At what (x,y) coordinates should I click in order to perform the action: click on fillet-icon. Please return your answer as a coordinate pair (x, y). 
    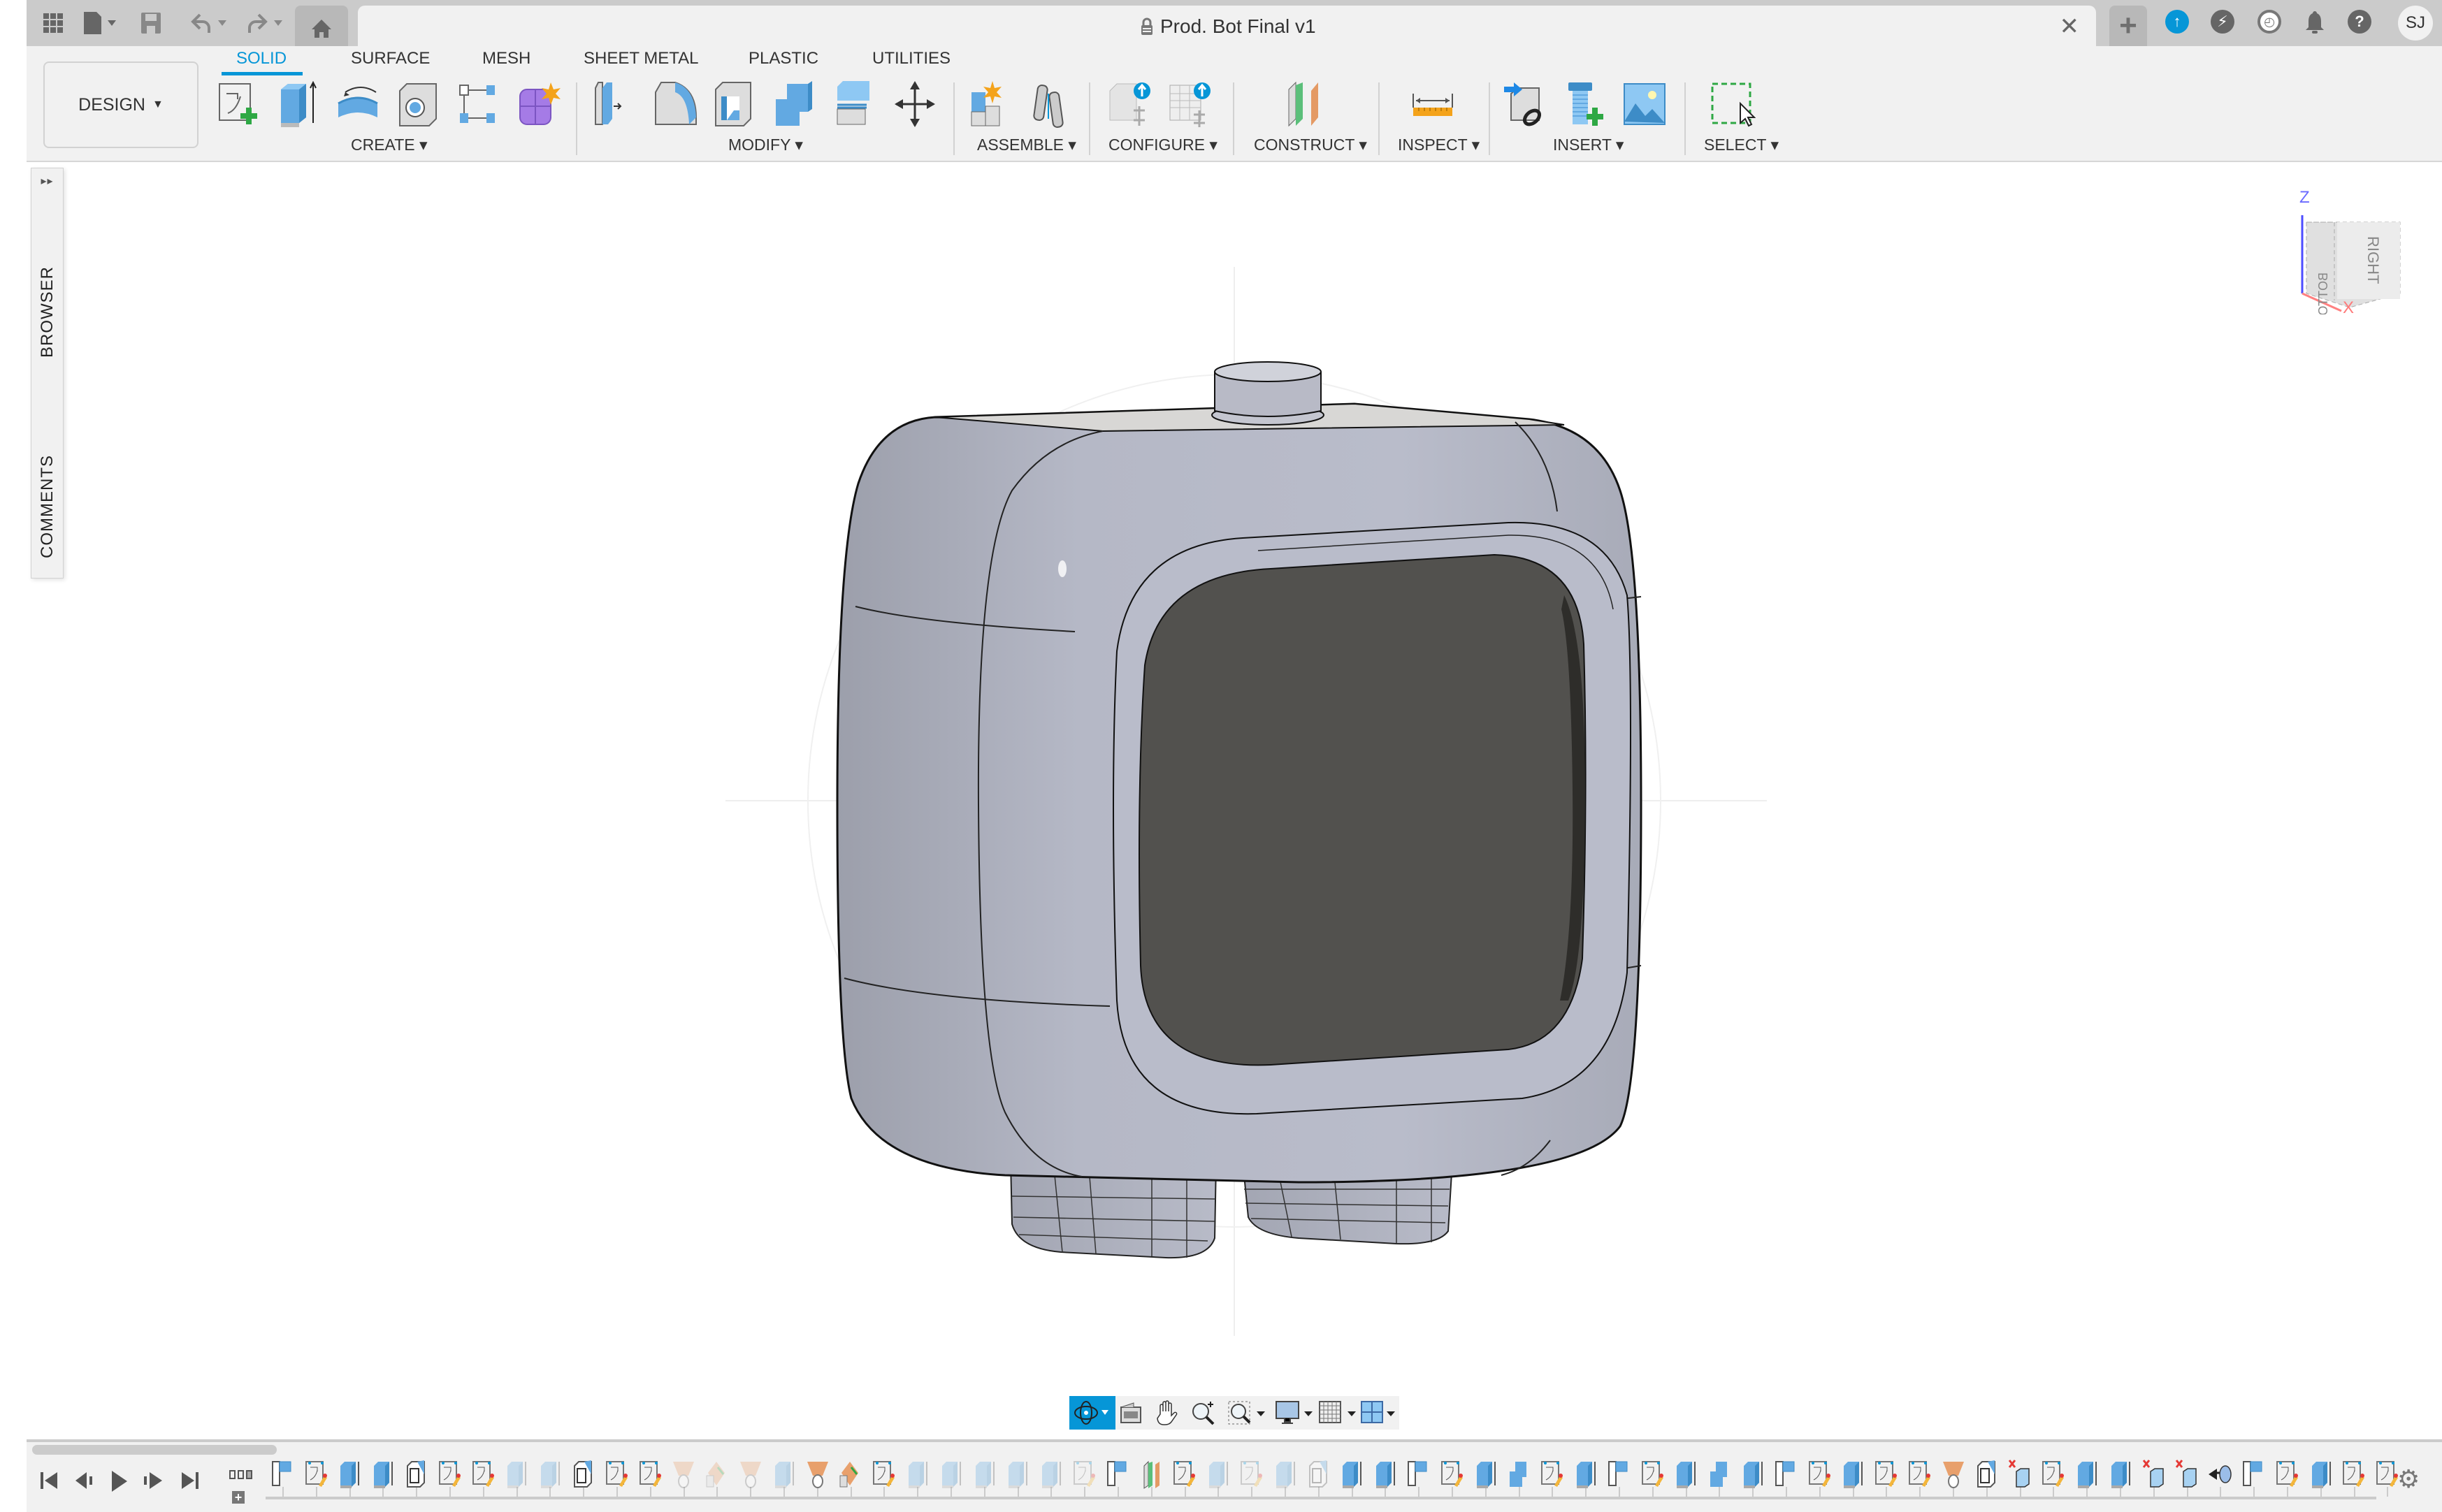
    Looking at the image, I should click on (674, 104).